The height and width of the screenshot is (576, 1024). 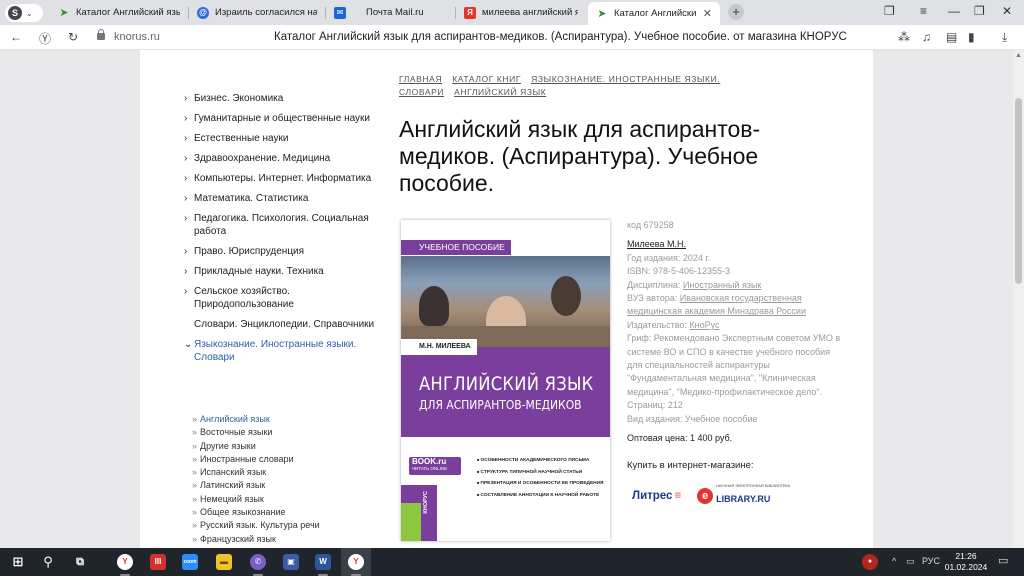 I want to click on search-icon: ⚲, so click(x=48, y=562).